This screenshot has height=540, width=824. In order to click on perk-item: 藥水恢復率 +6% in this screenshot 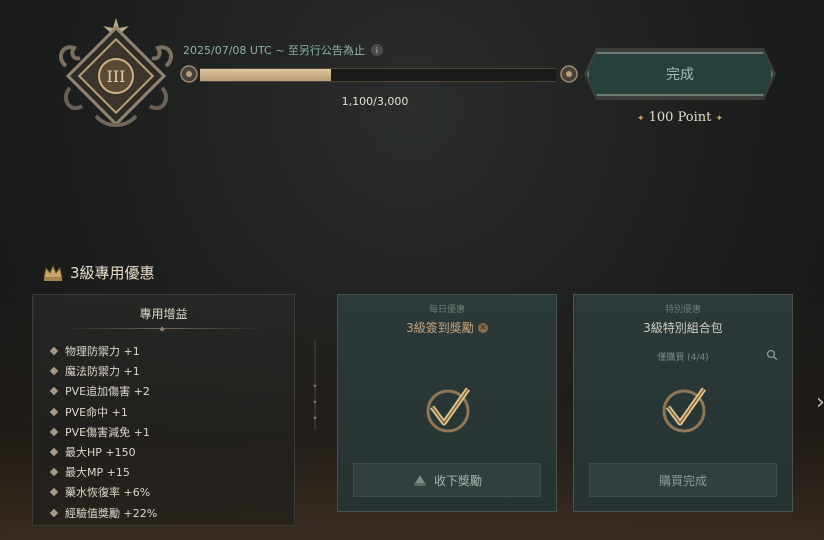, I will do `click(171, 492)`.